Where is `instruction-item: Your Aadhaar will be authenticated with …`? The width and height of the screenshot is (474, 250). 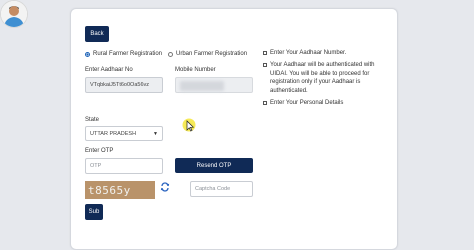
instruction-item: Your Aadhaar will be authenticated with … is located at coordinates (327, 78).